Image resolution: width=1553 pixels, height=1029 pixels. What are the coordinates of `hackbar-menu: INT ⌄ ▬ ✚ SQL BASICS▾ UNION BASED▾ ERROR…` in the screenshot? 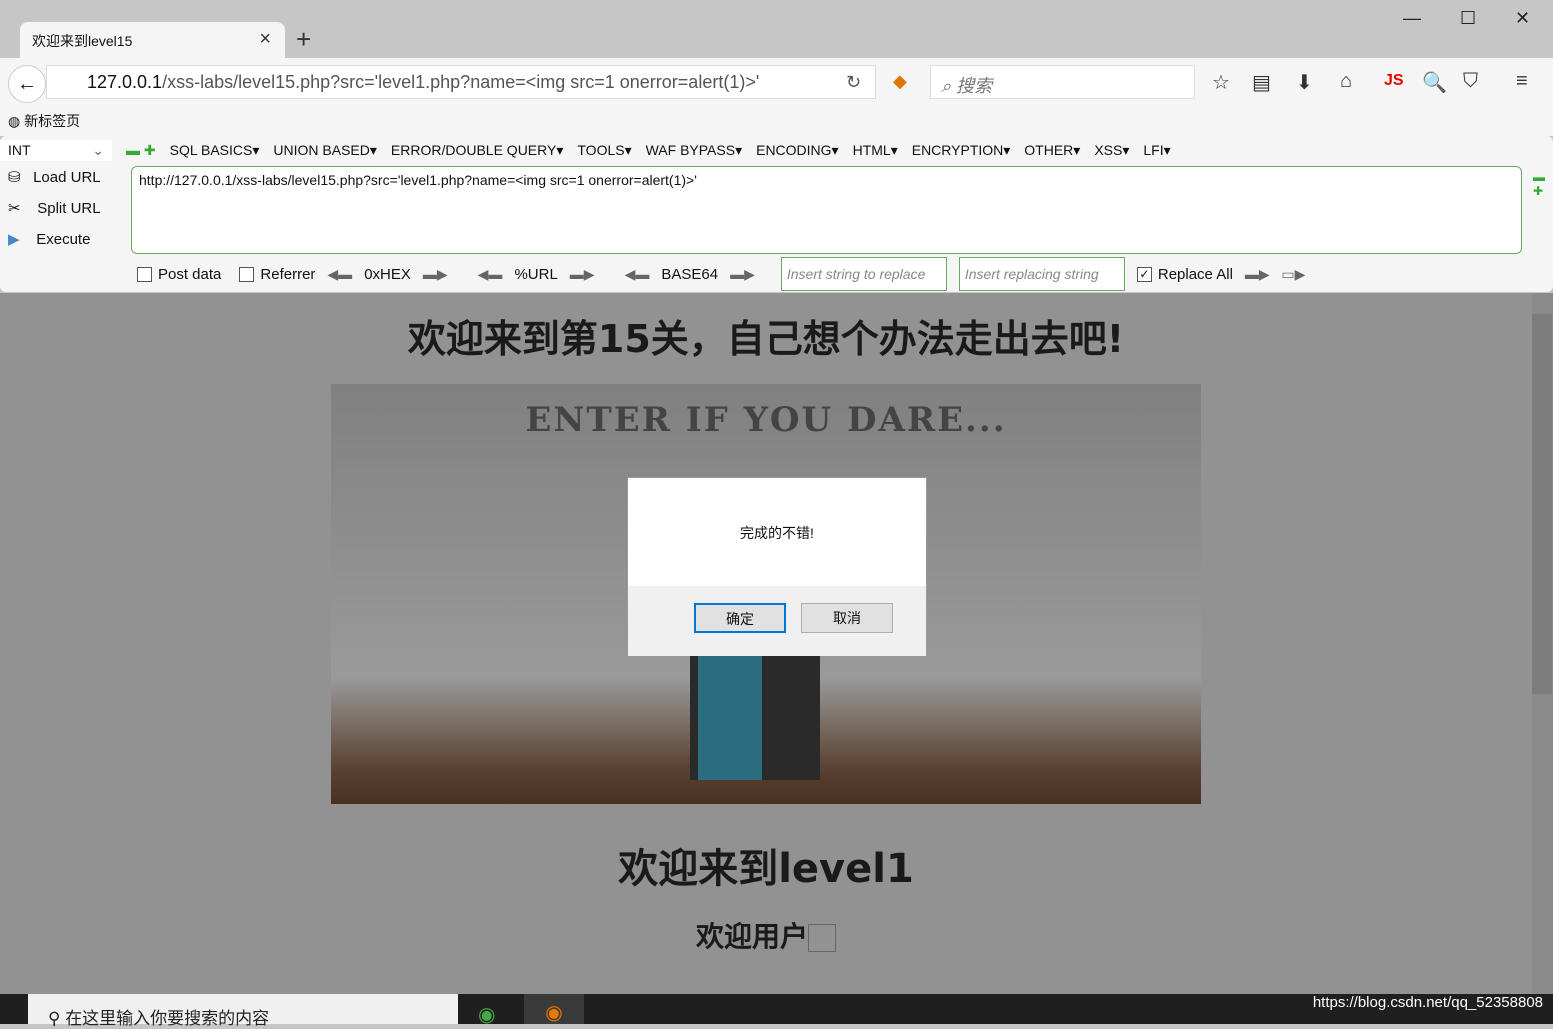 It's located at (585, 150).